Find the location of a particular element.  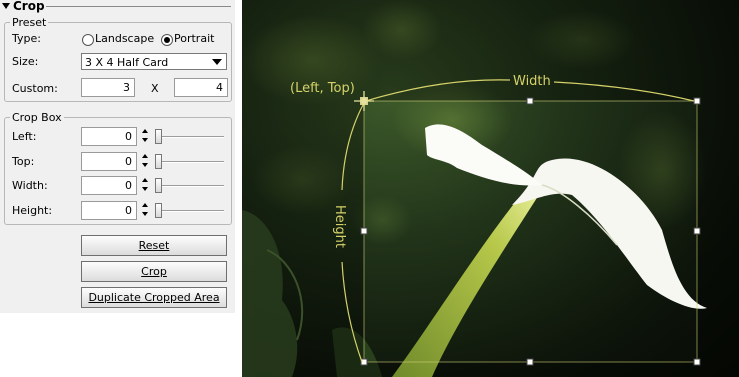

landscape-label: Landscape is located at coordinates (124, 38).